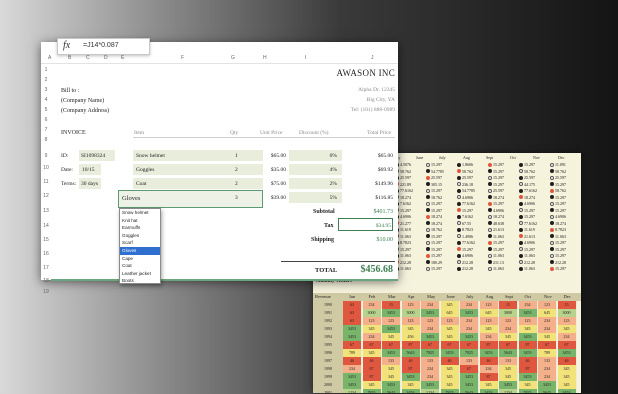 Image resolution: width=618 pixels, height=394 pixels. I want to click on revenue-row: 1990 63 234 15 123 234 345 234 123 15 234 123 15, so click(447, 305).